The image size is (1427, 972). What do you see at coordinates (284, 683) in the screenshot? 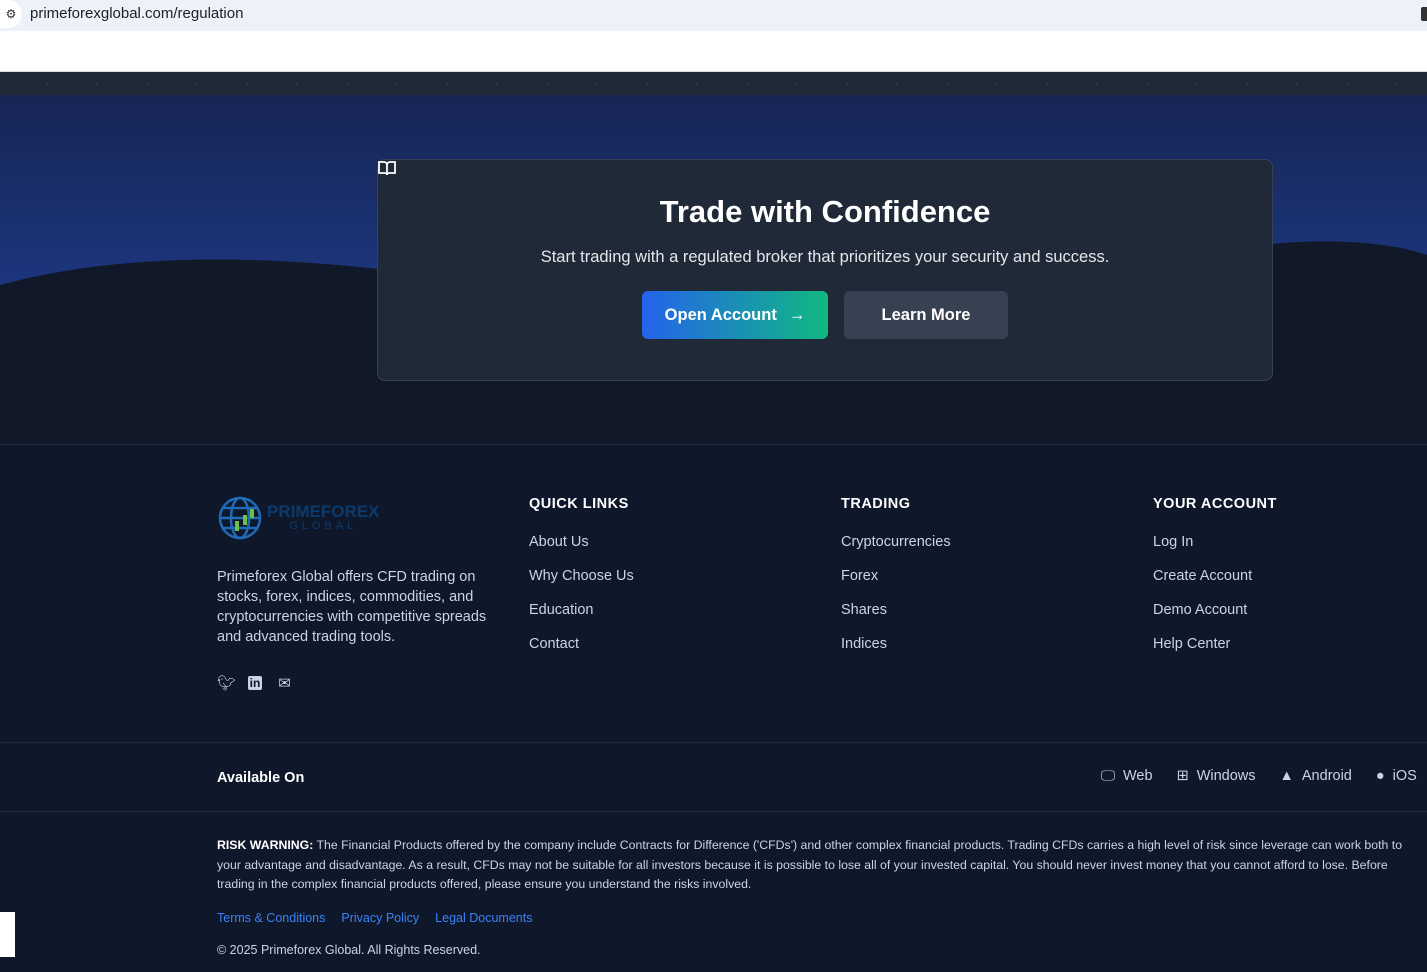
I see `email-icon: ✉` at bounding box center [284, 683].